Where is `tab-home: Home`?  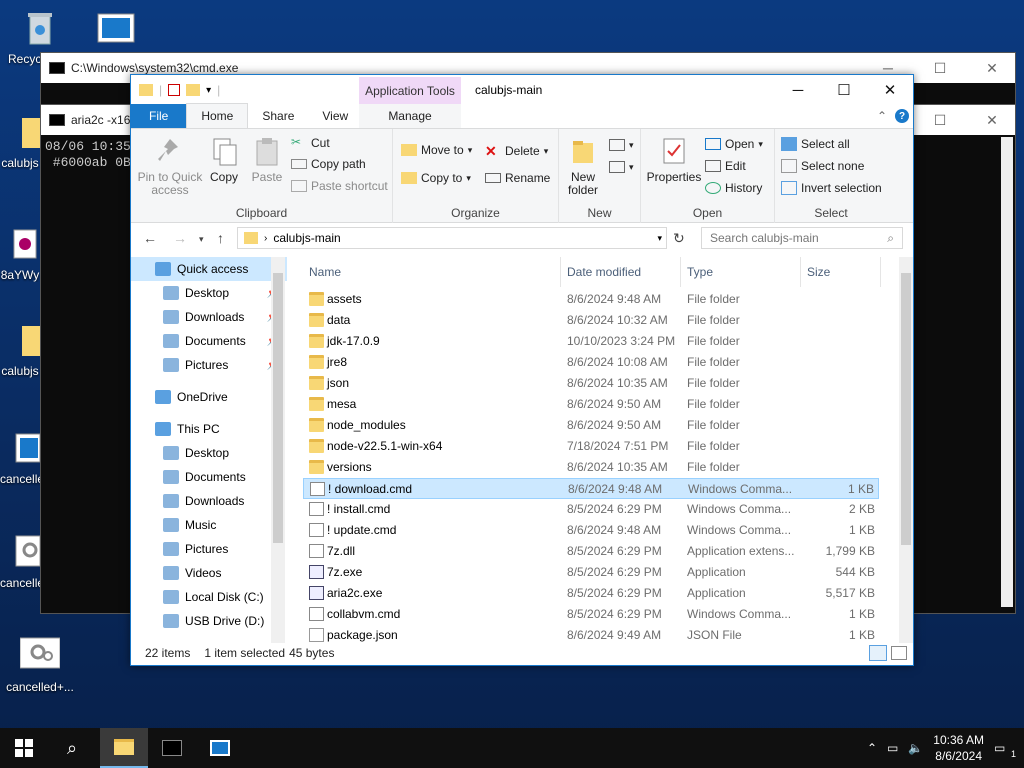
tab-home: Home is located at coordinates (217, 115).